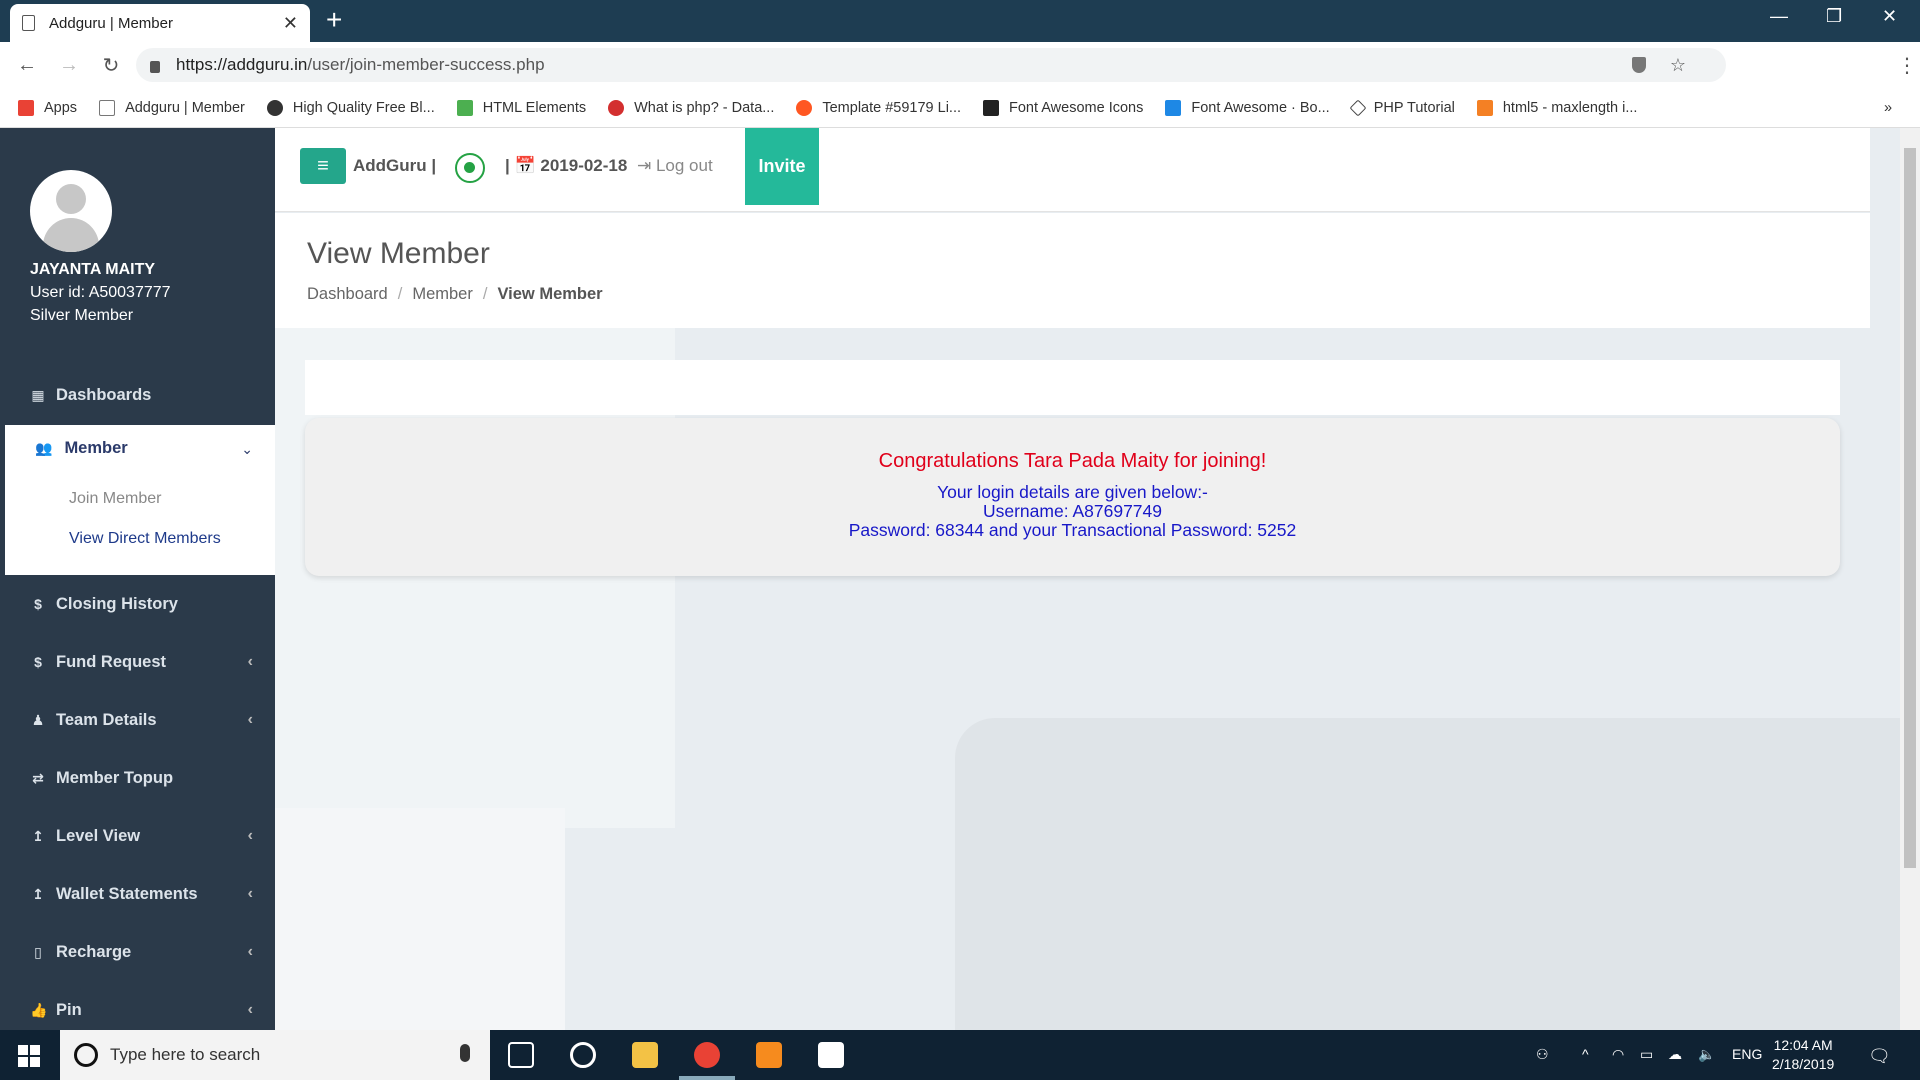 This screenshot has height=1080, width=1920. What do you see at coordinates (137, 720) in the screenshot?
I see `sidebar-item-team-details: ♟ Team Details ‹` at bounding box center [137, 720].